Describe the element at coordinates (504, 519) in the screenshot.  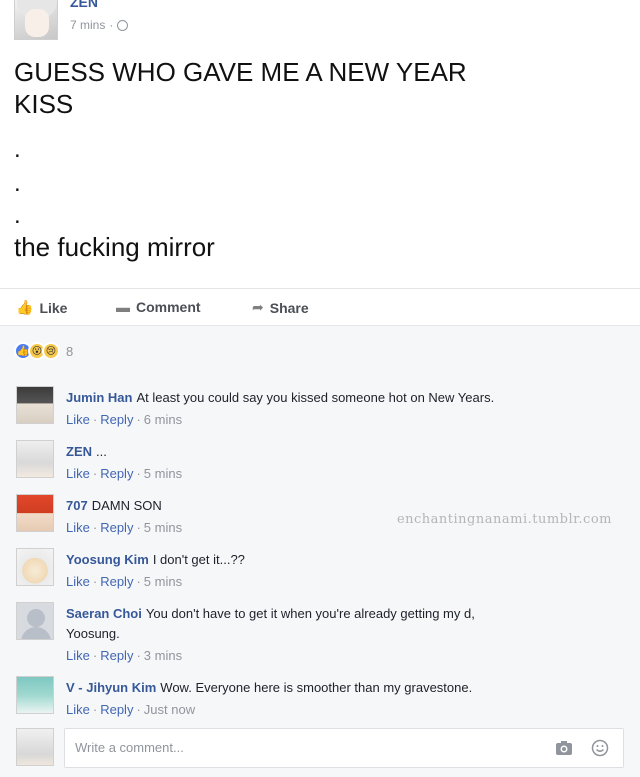
I see `watermark: enchantingnanami.tumblr.com` at that location.